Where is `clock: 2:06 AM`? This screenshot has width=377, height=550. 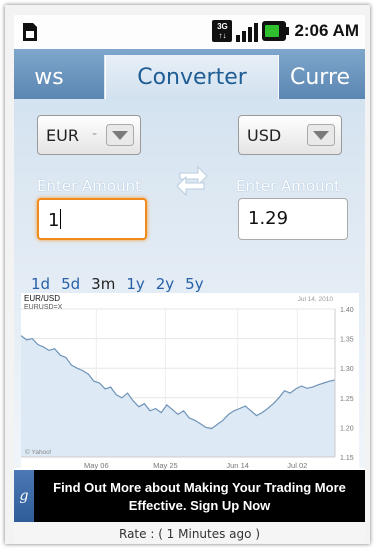
clock: 2:06 AM is located at coordinates (326, 30).